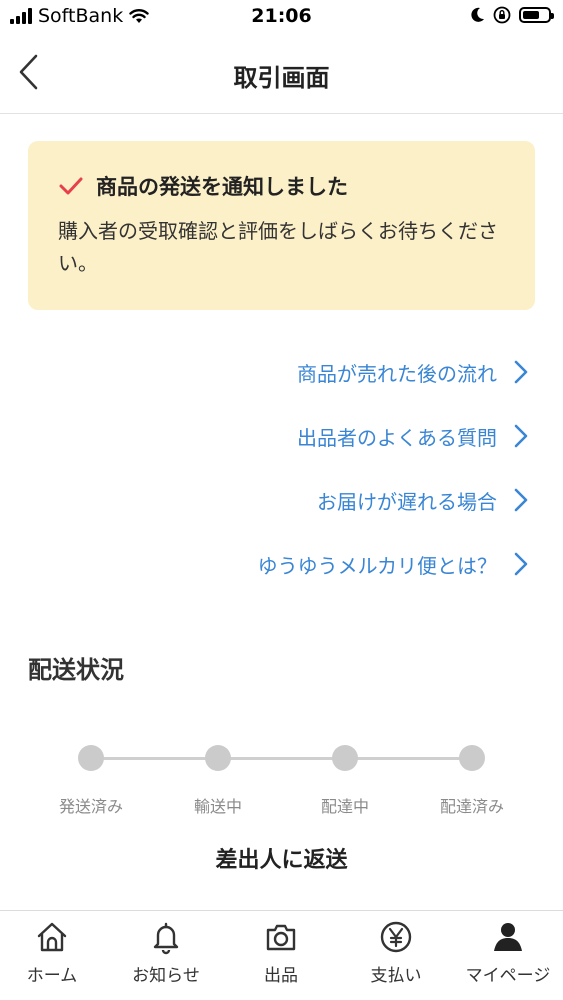 Image resolution: width=563 pixels, height=1000 pixels. I want to click on link-label: ゆうゆうメルカリ便とは？, so click(377, 565).